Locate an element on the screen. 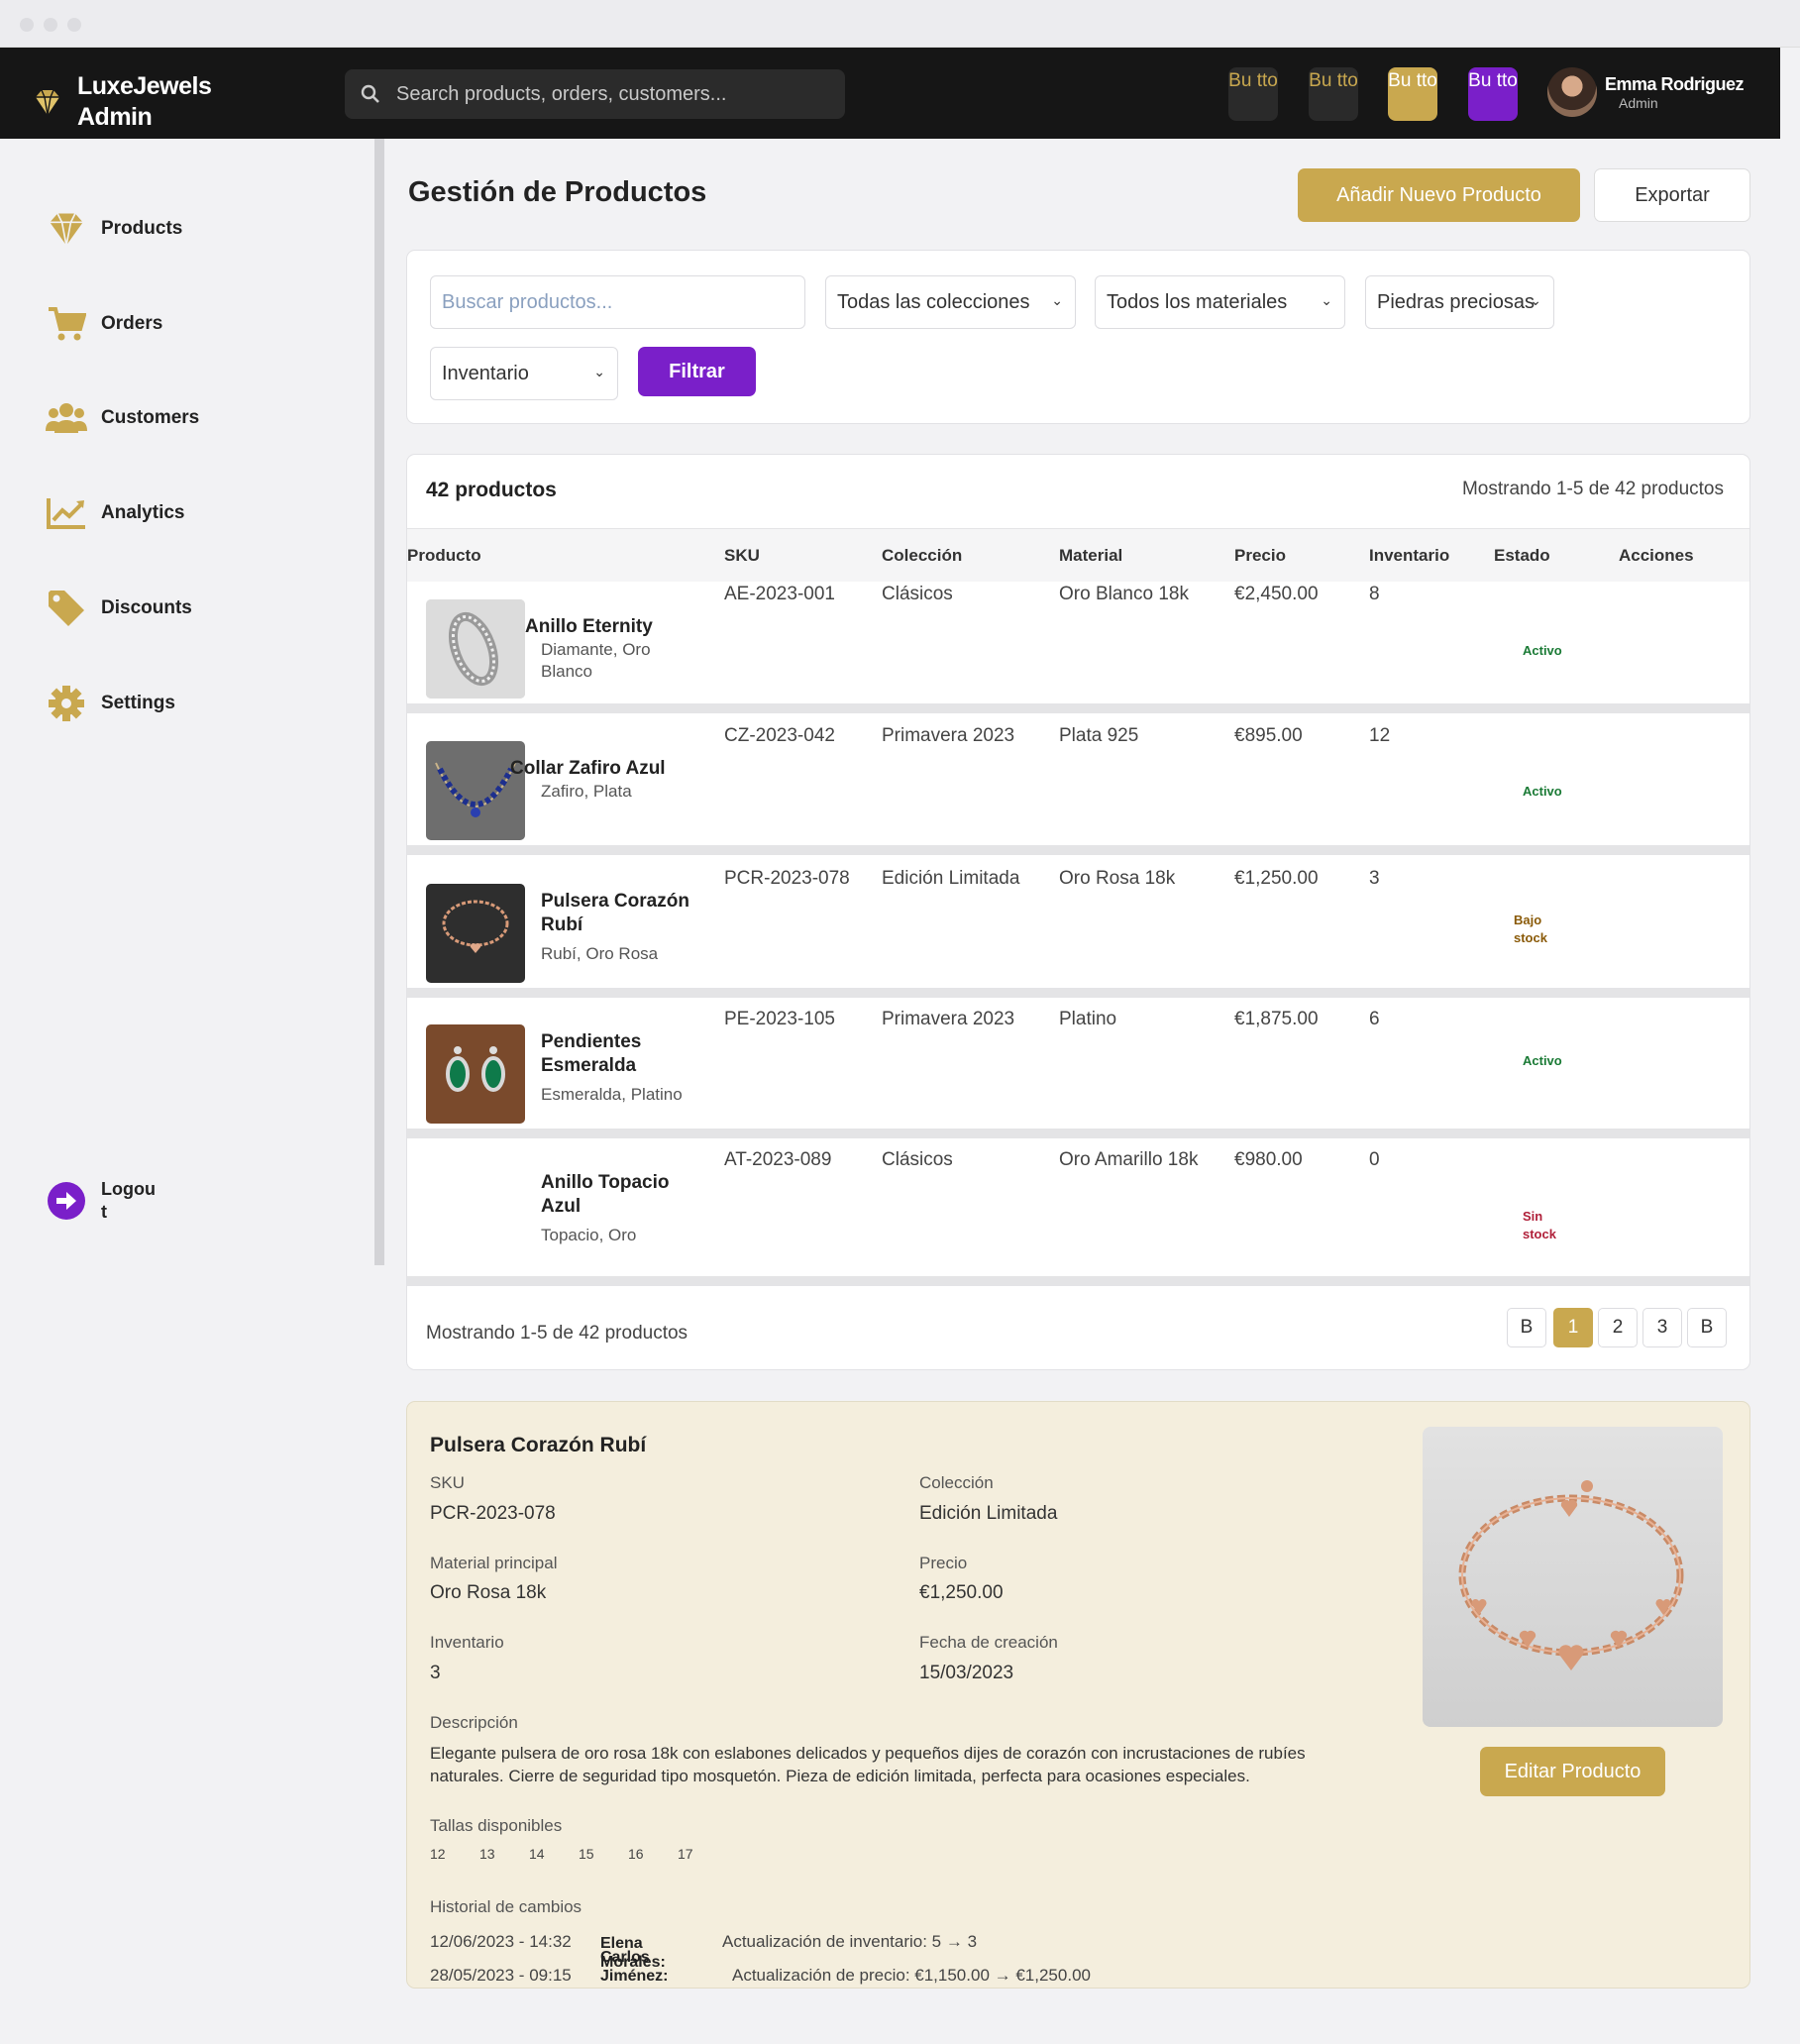 This screenshot has width=1800, height=2044. size-option: 15 is located at coordinates (603, 1854).